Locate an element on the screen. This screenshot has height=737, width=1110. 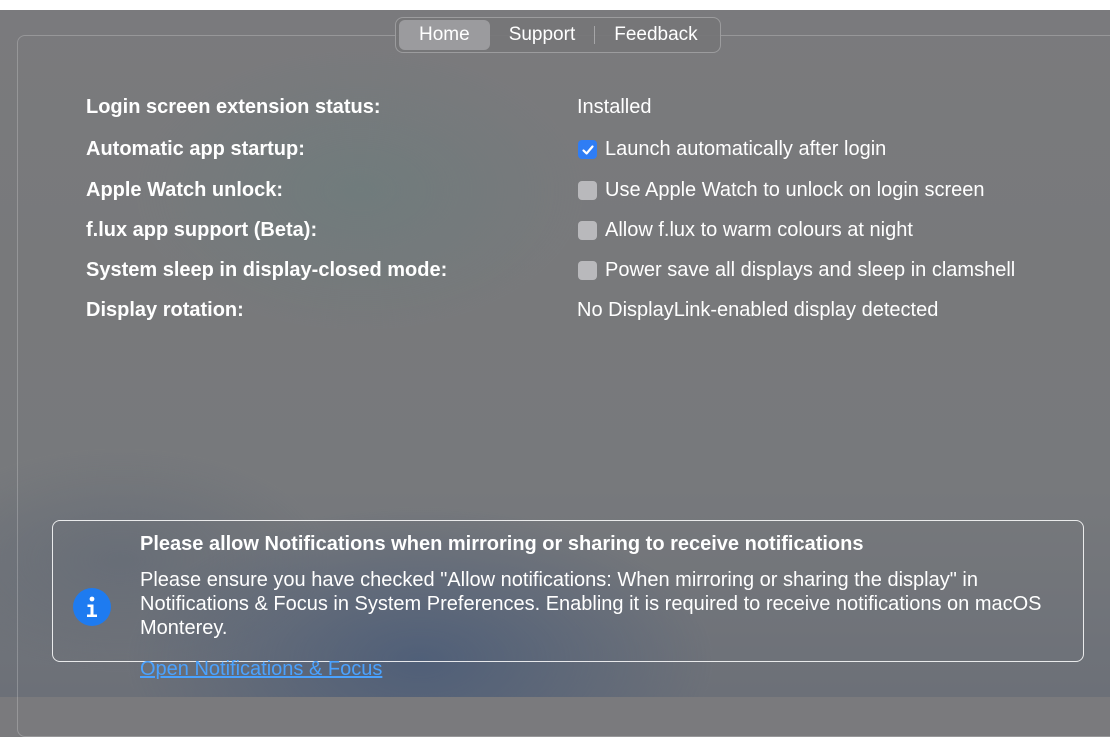
login-extension-status-value: Installed is located at coordinates (614, 107).